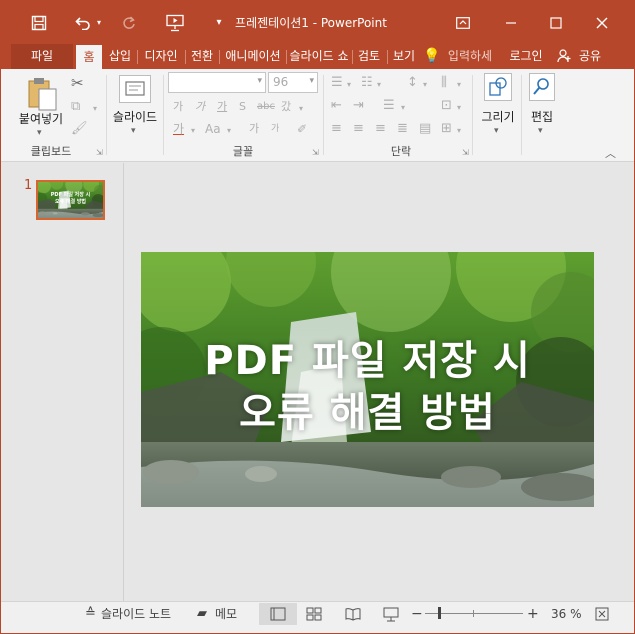 Image resolution: width=635 pixels, height=634 pixels. Describe the element at coordinates (459, 108) in the screenshot. I see `align-text-dropdown-chevron-icon: ▾` at that location.